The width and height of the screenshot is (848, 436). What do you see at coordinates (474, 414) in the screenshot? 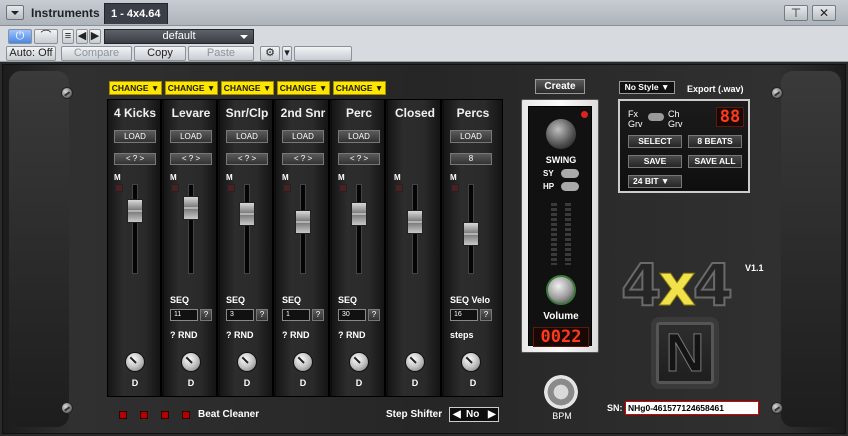
I see `step-shifter-control: ◀ No ▶` at bounding box center [474, 414].